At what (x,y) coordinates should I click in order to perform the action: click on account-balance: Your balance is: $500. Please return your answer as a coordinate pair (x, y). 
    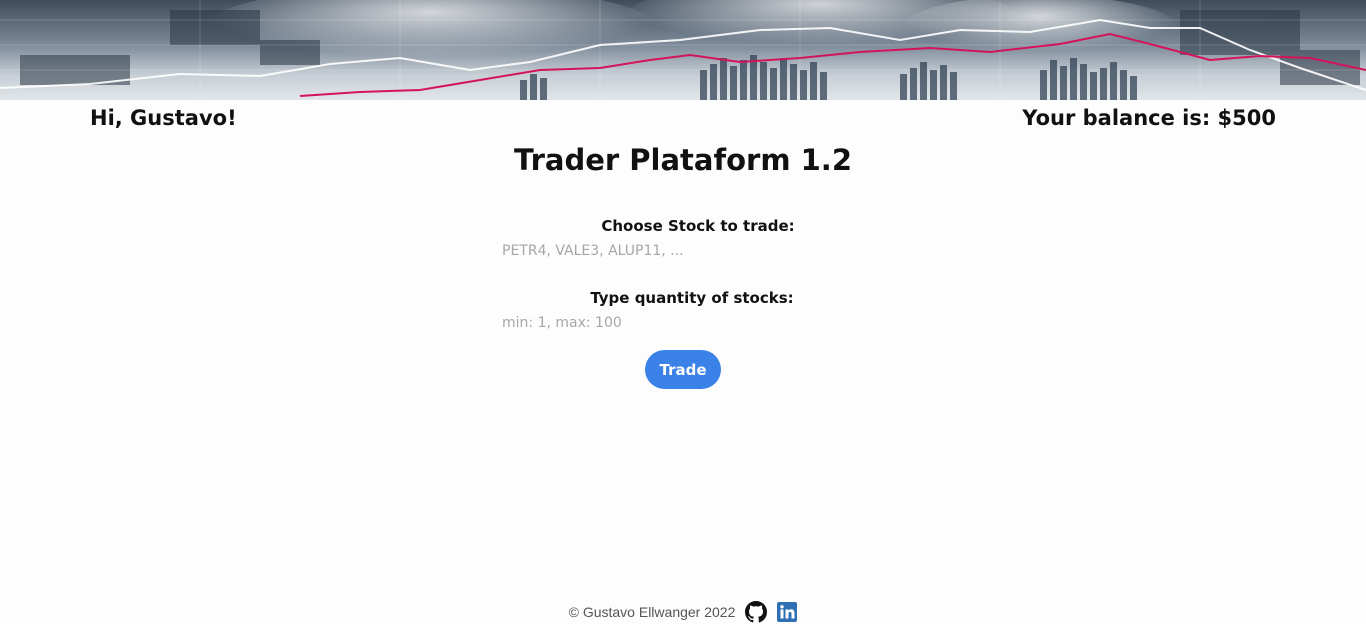
    Looking at the image, I should click on (1149, 118).